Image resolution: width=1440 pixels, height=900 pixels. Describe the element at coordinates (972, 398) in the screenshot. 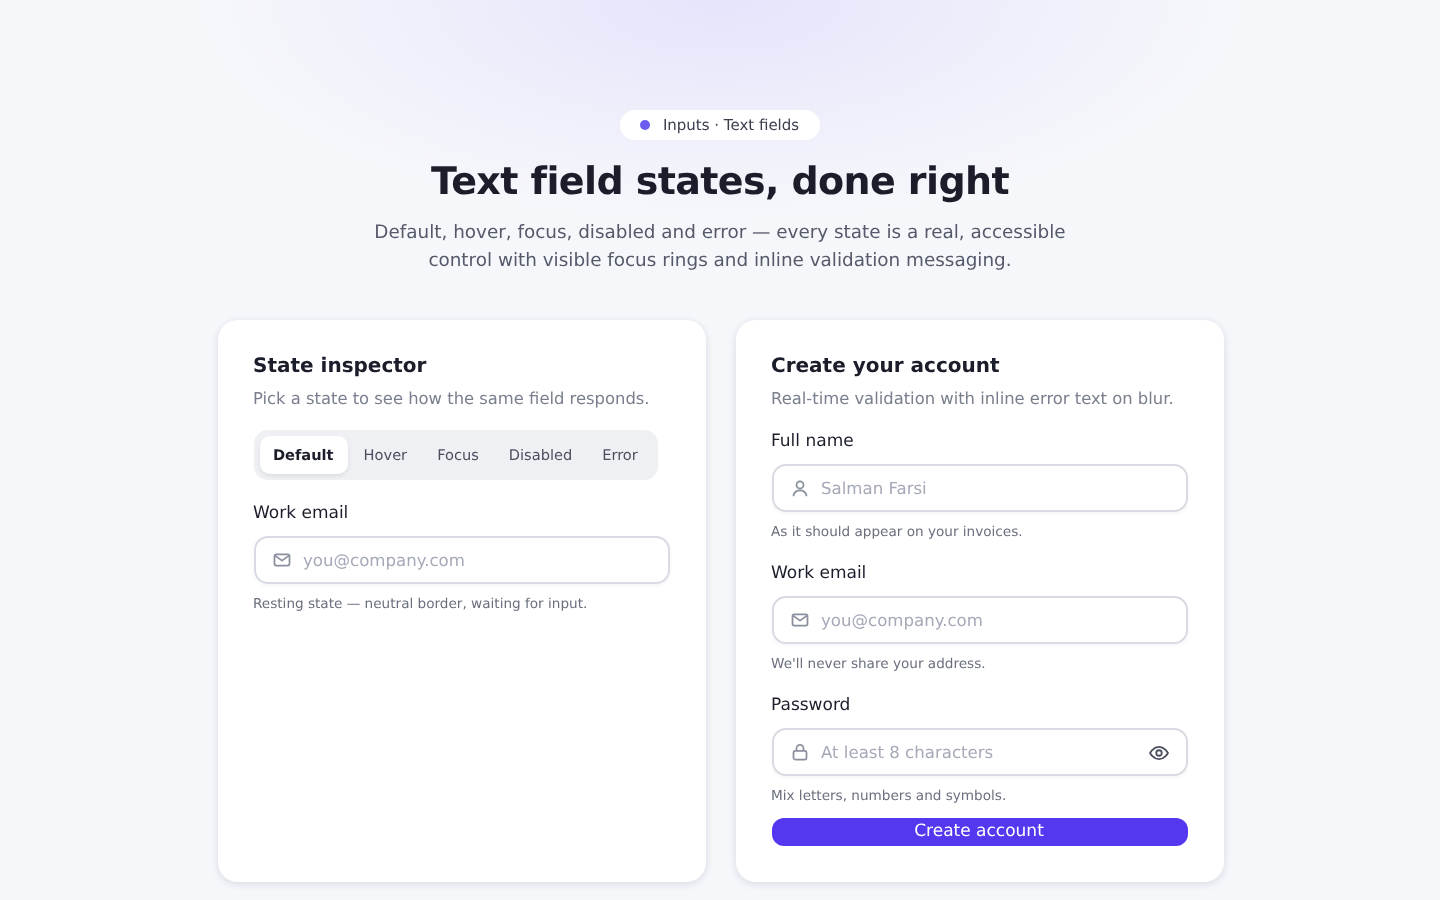

I see `card-description: Real-time validation with inline error text on blur.` at that location.